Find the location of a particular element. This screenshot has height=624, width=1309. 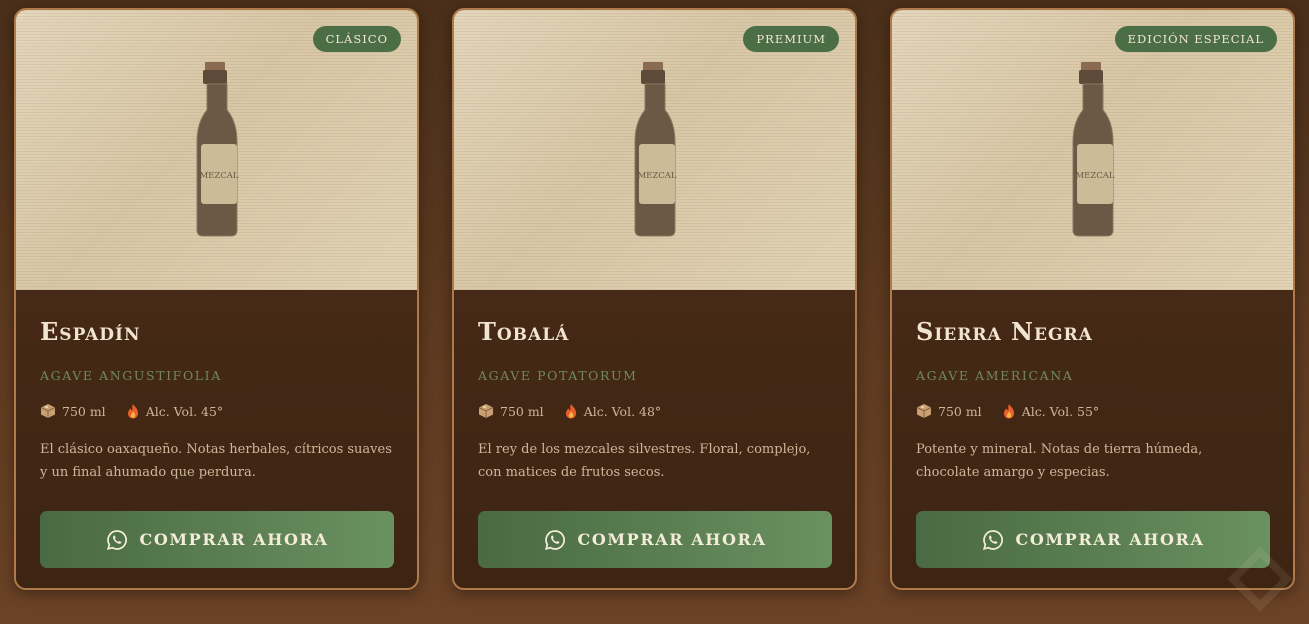

agave-species: AGAVE AMERICANA is located at coordinates (995, 375).